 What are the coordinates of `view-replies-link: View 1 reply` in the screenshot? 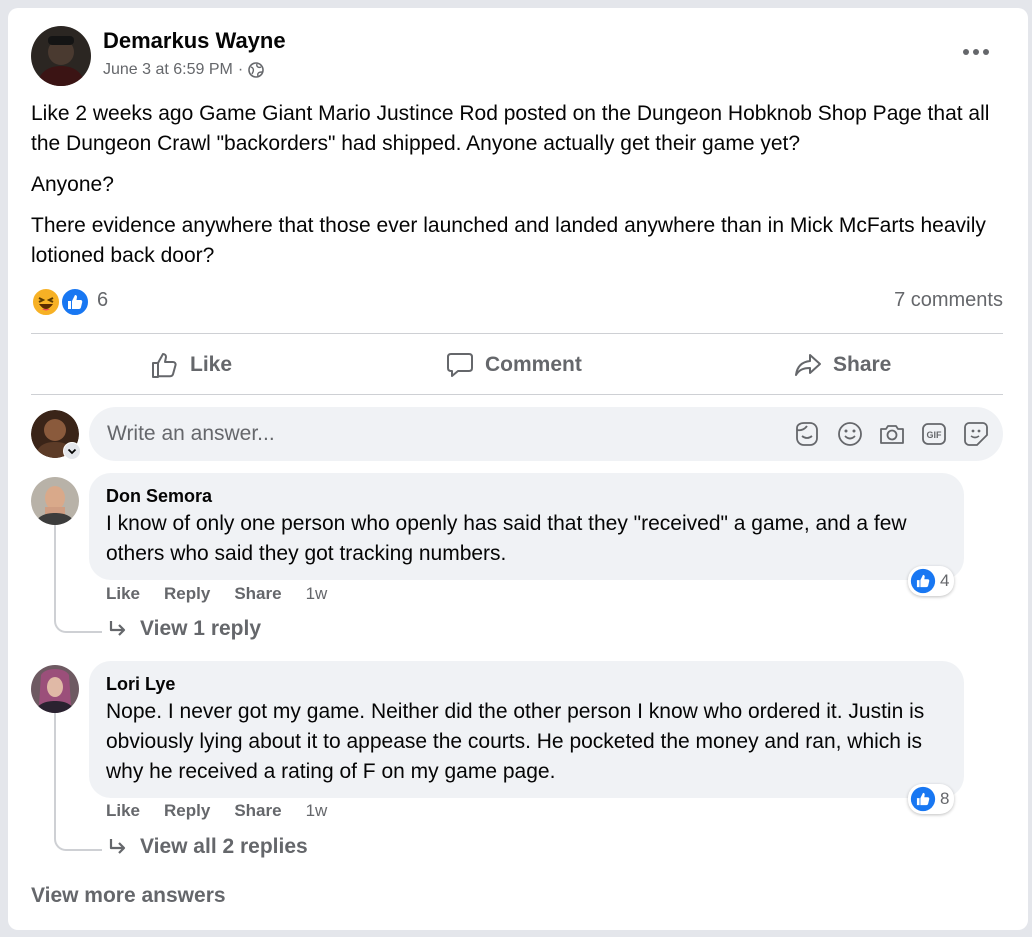 It's located at (184, 629).